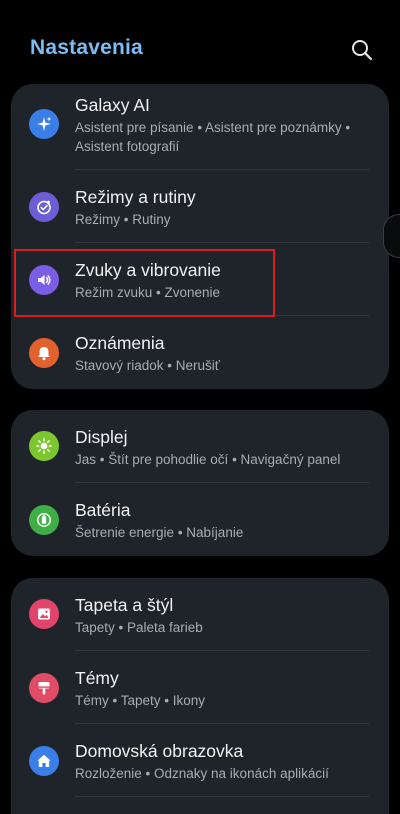 The height and width of the screenshot is (814, 400). What do you see at coordinates (159, 751) in the screenshot?
I see `item-title: Domovská obrazovka` at bounding box center [159, 751].